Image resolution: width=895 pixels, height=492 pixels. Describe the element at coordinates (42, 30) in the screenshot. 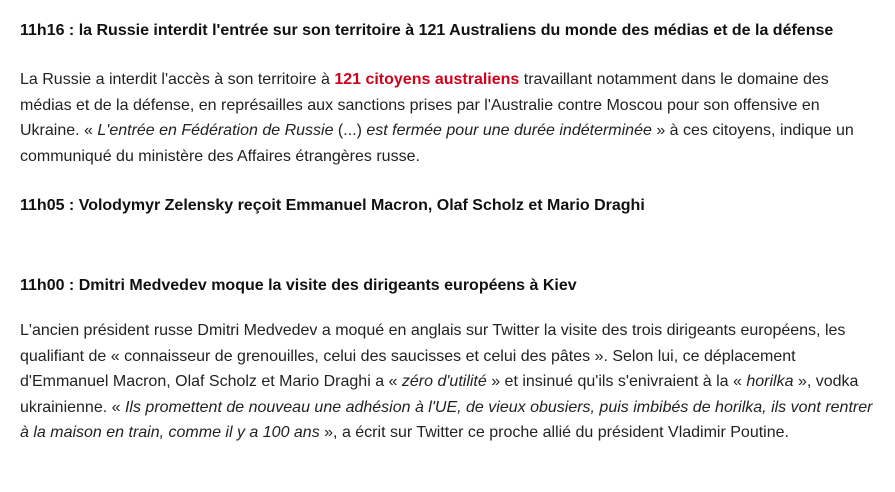

I see `entry-time: 11h16` at that location.